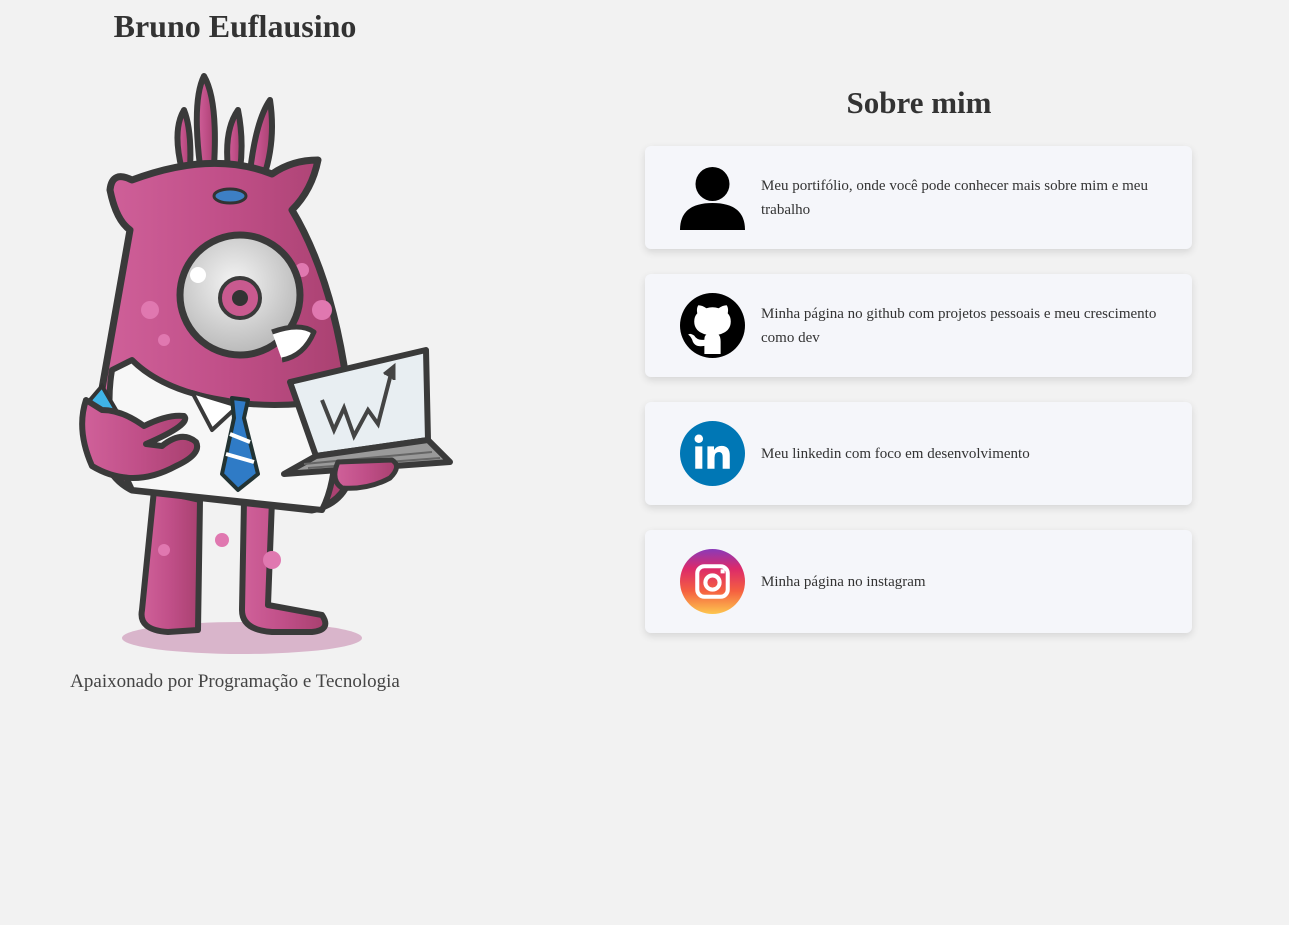 Image resolution: width=1289 pixels, height=925 pixels. I want to click on user-icon, so click(712, 198).